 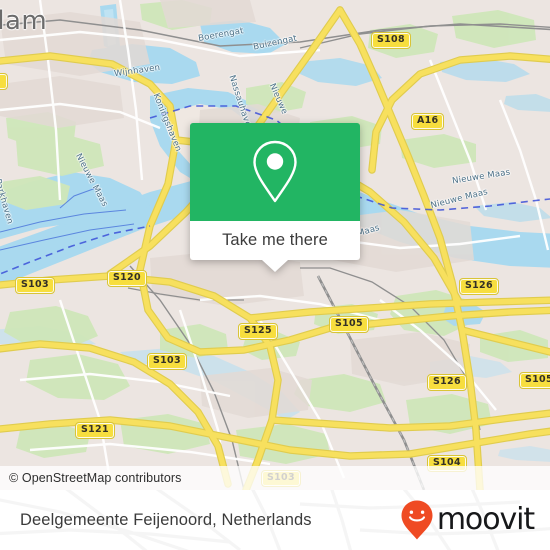 What do you see at coordinates (417, 520) in the screenshot?
I see `moovit-pin-smiley-icon` at bounding box center [417, 520].